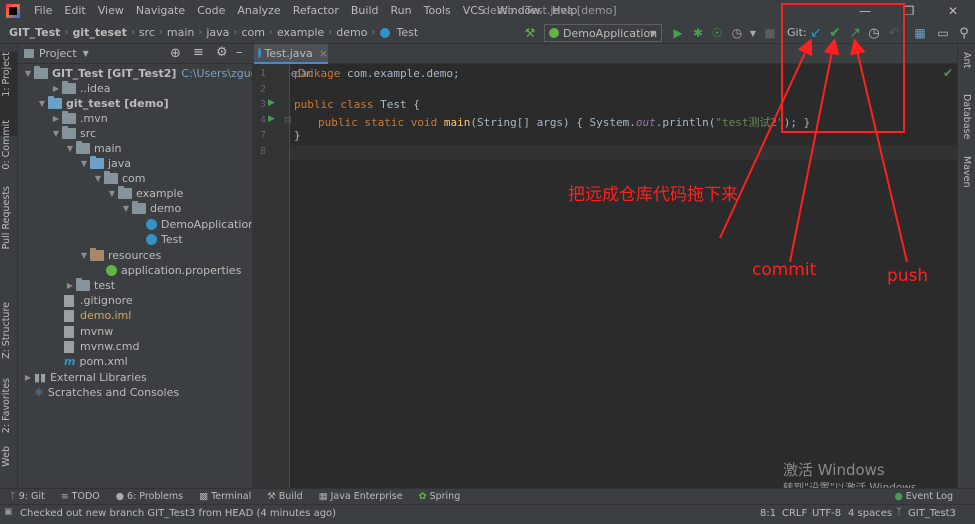 The width and height of the screenshot is (975, 524). I want to click on file-encoding: UTF-8, so click(826, 513).